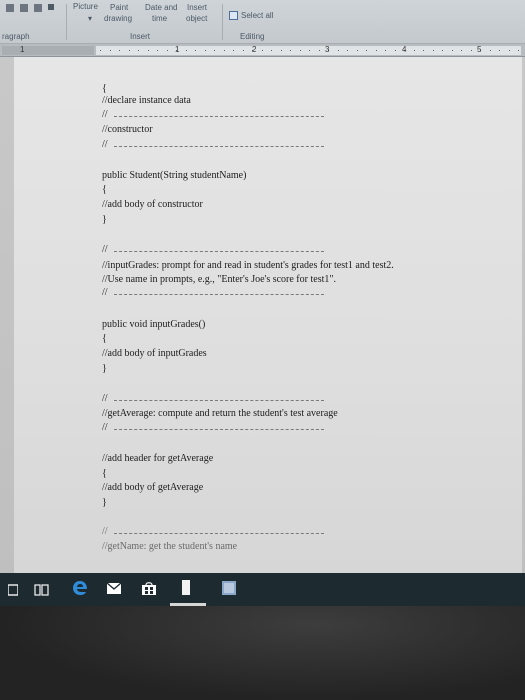 This screenshot has height=700, width=525. What do you see at coordinates (153, 487) in the screenshot?
I see `code-line: //add body of getAverage` at bounding box center [153, 487].